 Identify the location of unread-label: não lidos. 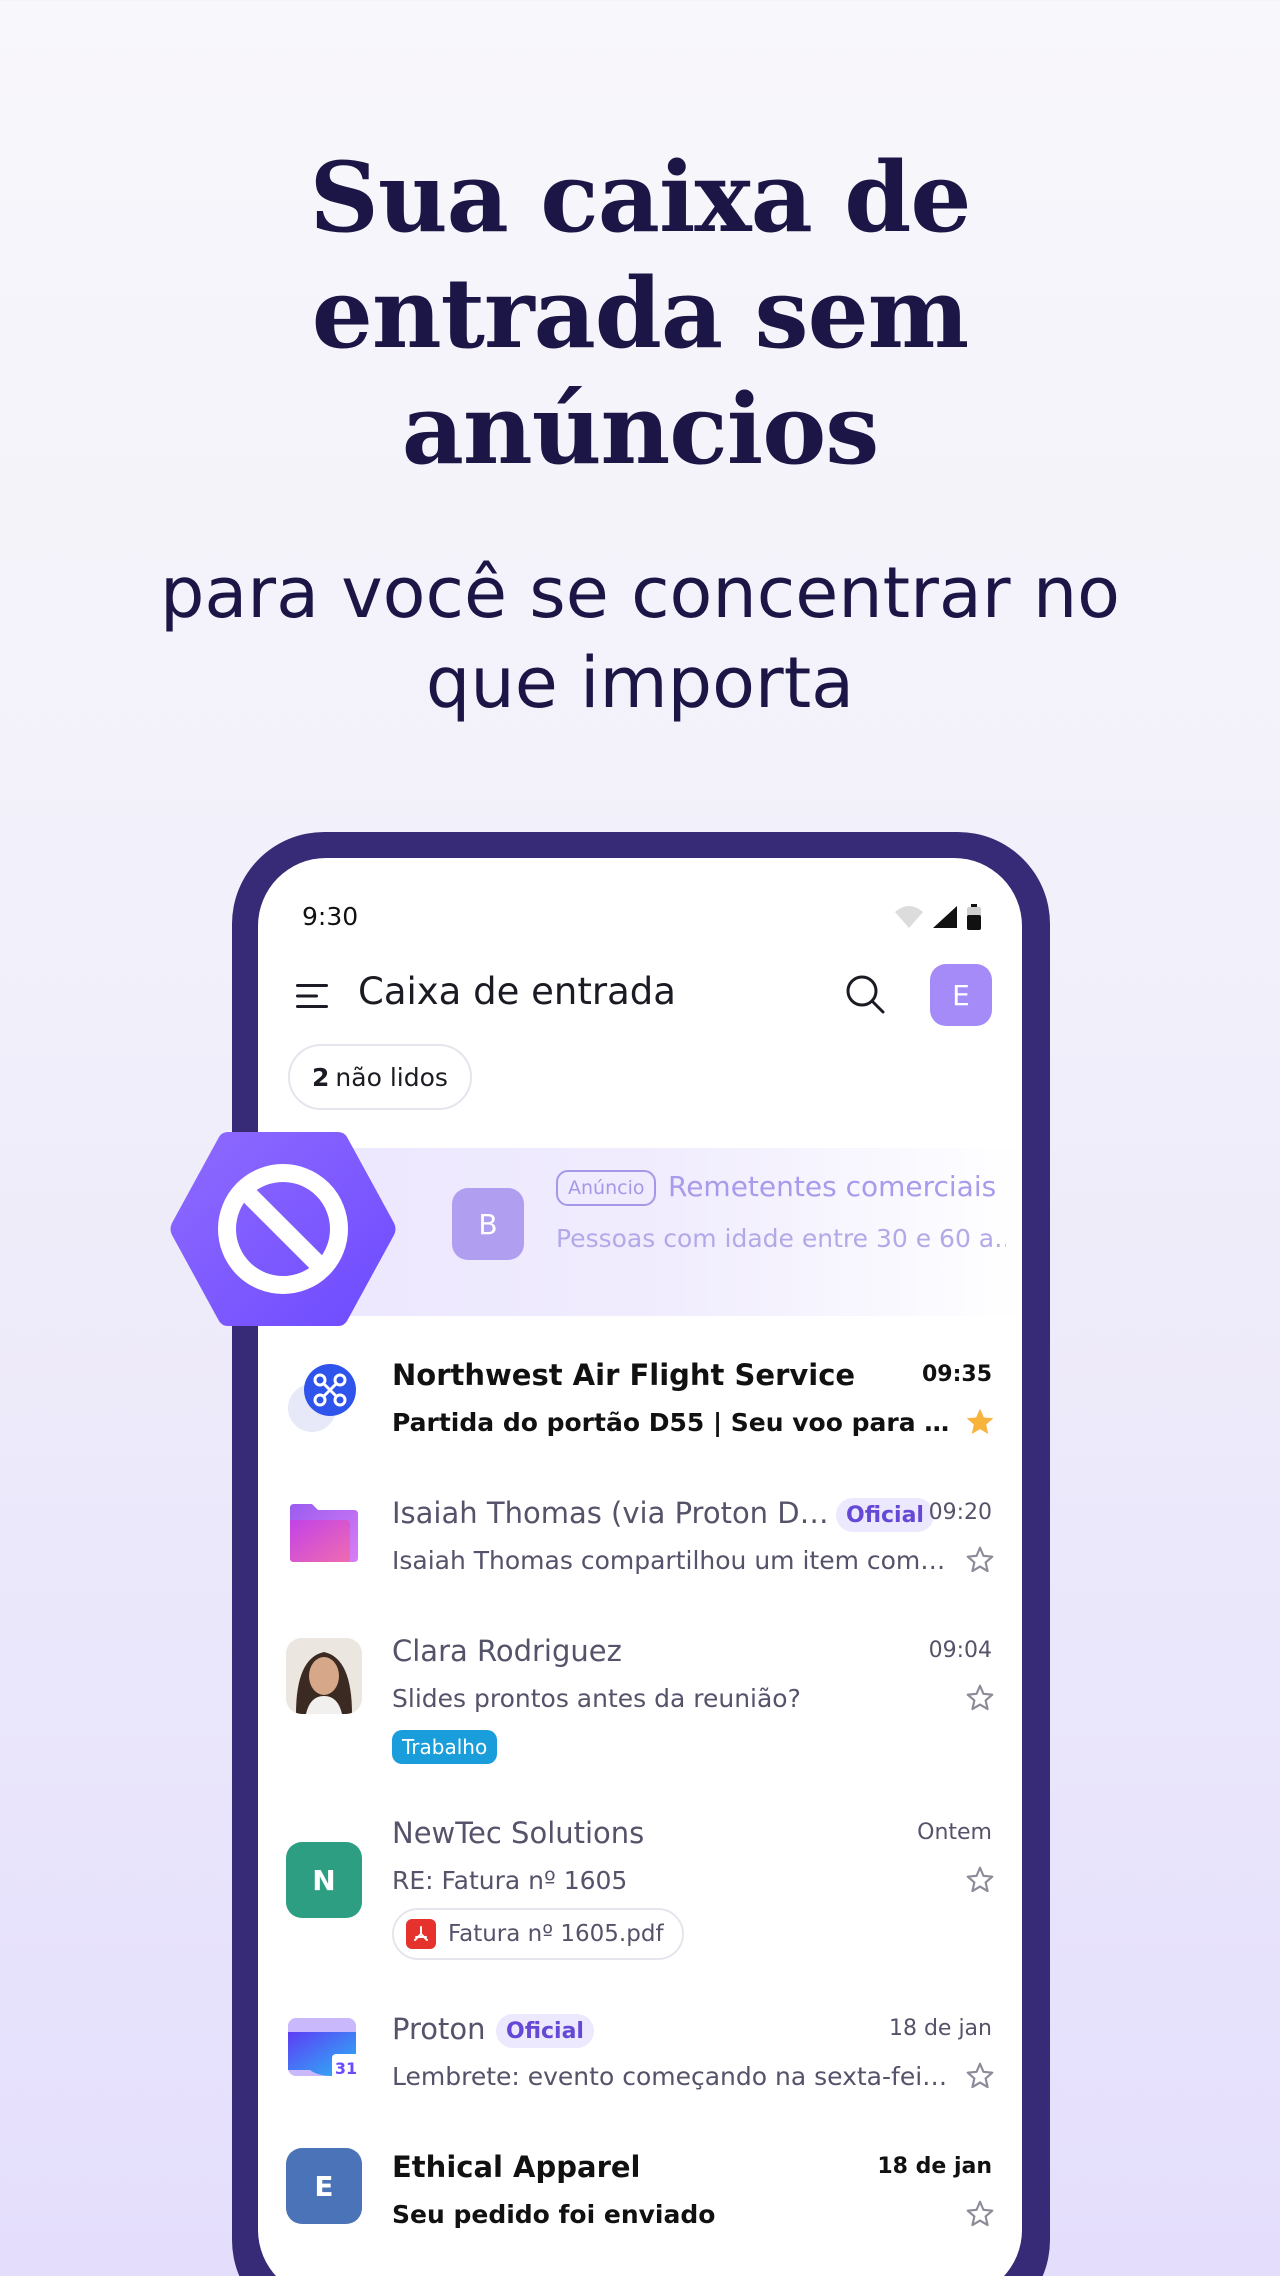
(391, 1077).